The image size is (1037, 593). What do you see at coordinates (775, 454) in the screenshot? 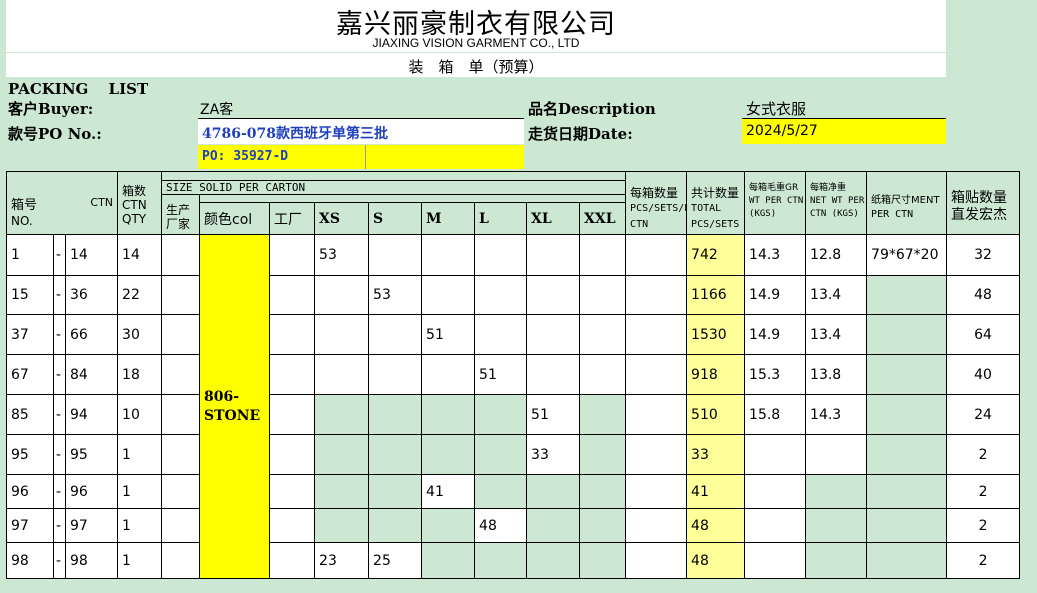
I see `gross-weight-cell` at bounding box center [775, 454].